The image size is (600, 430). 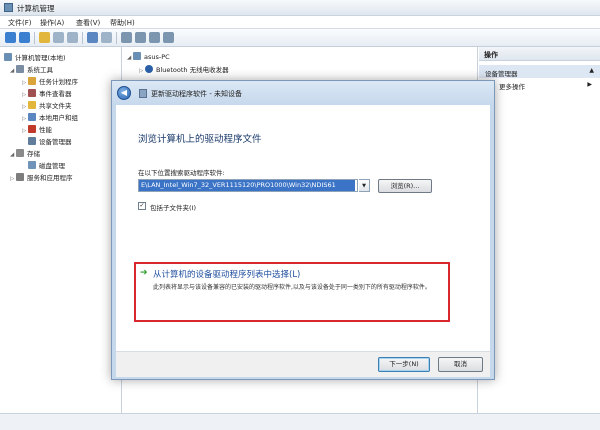 I want to click on window-titlebar: 计算机管理, so click(x=300, y=8).